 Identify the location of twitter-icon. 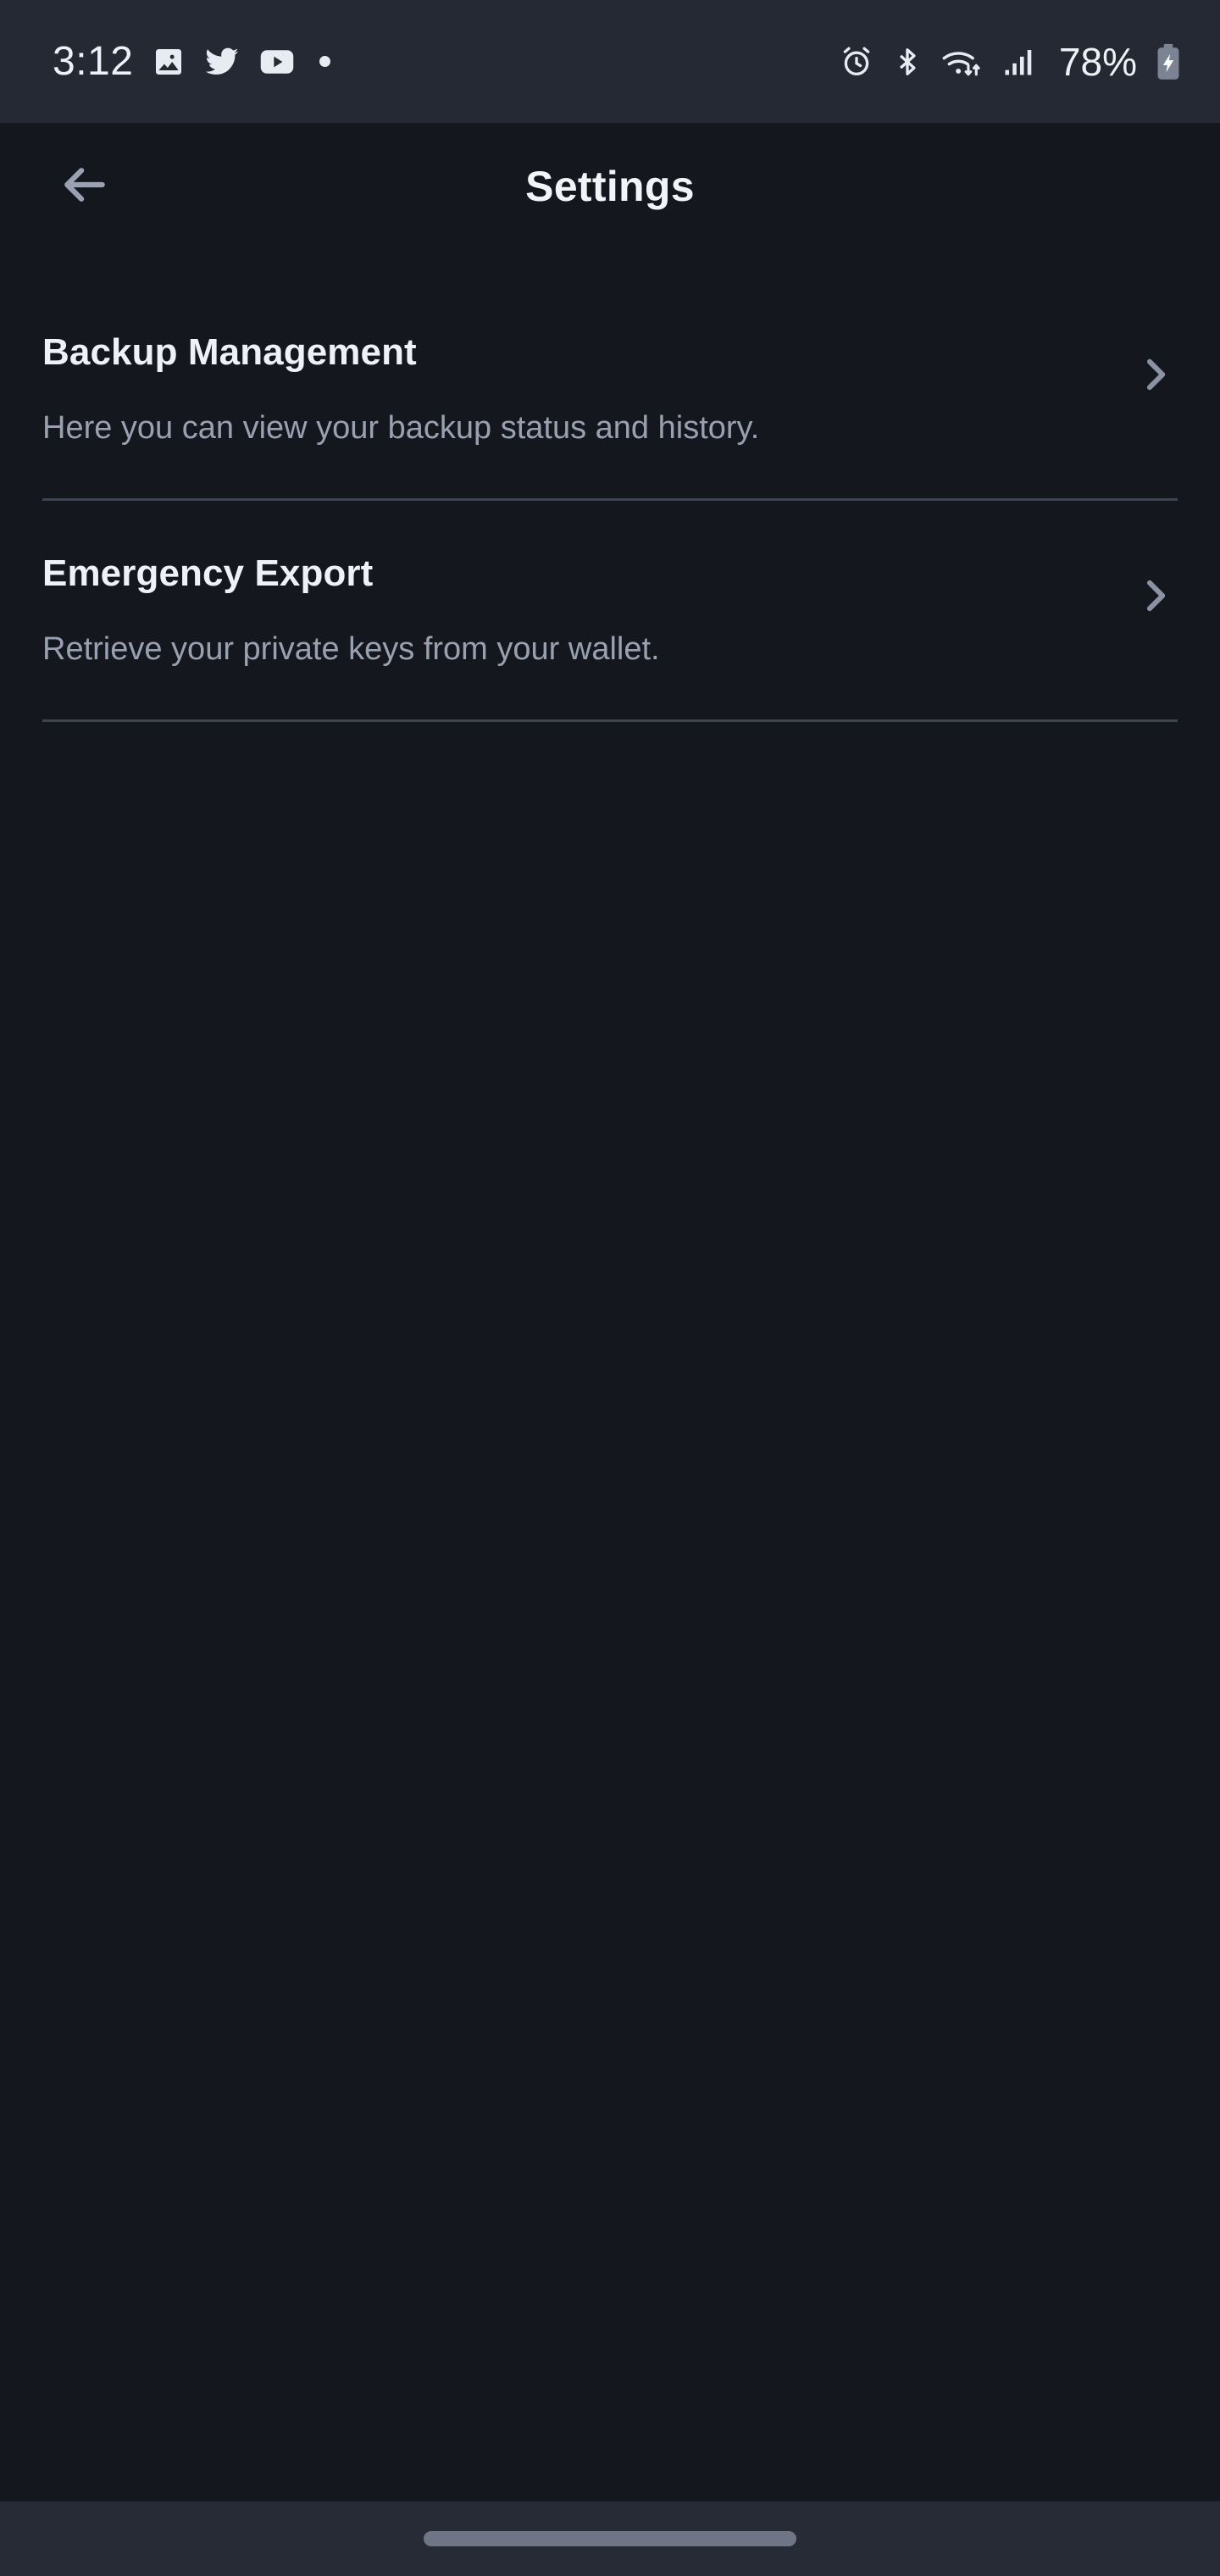
(222, 62).